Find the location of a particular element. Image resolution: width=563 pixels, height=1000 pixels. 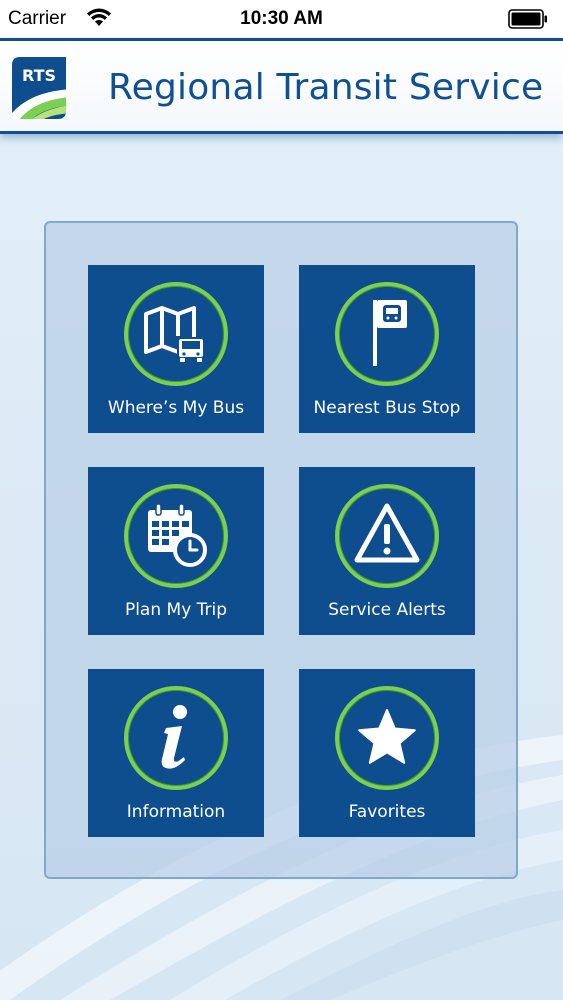

tile-label: Where’s My Bus is located at coordinates (176, 408).